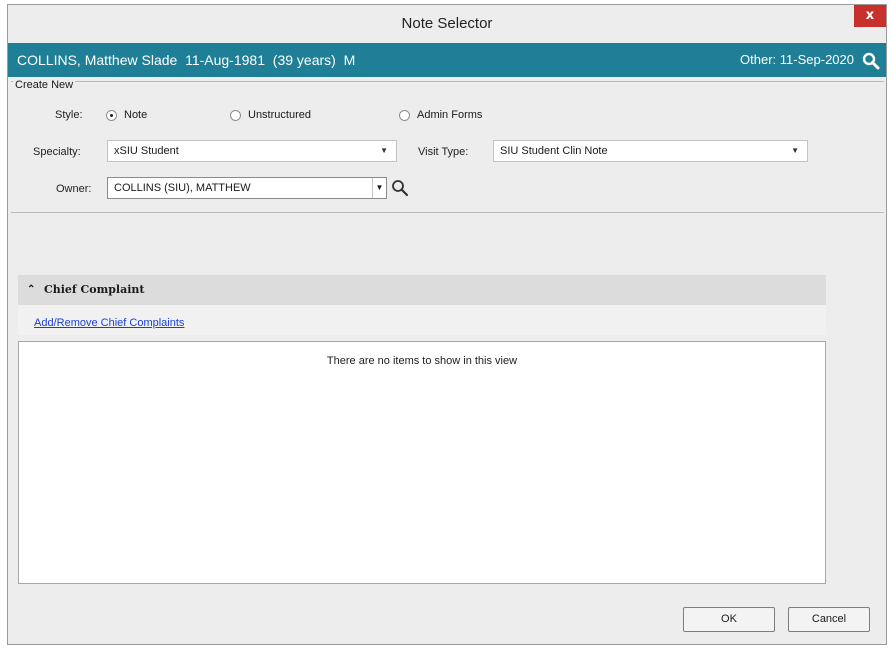  I want to click on visit-type-label: Visit Type:, so click(443, 152).